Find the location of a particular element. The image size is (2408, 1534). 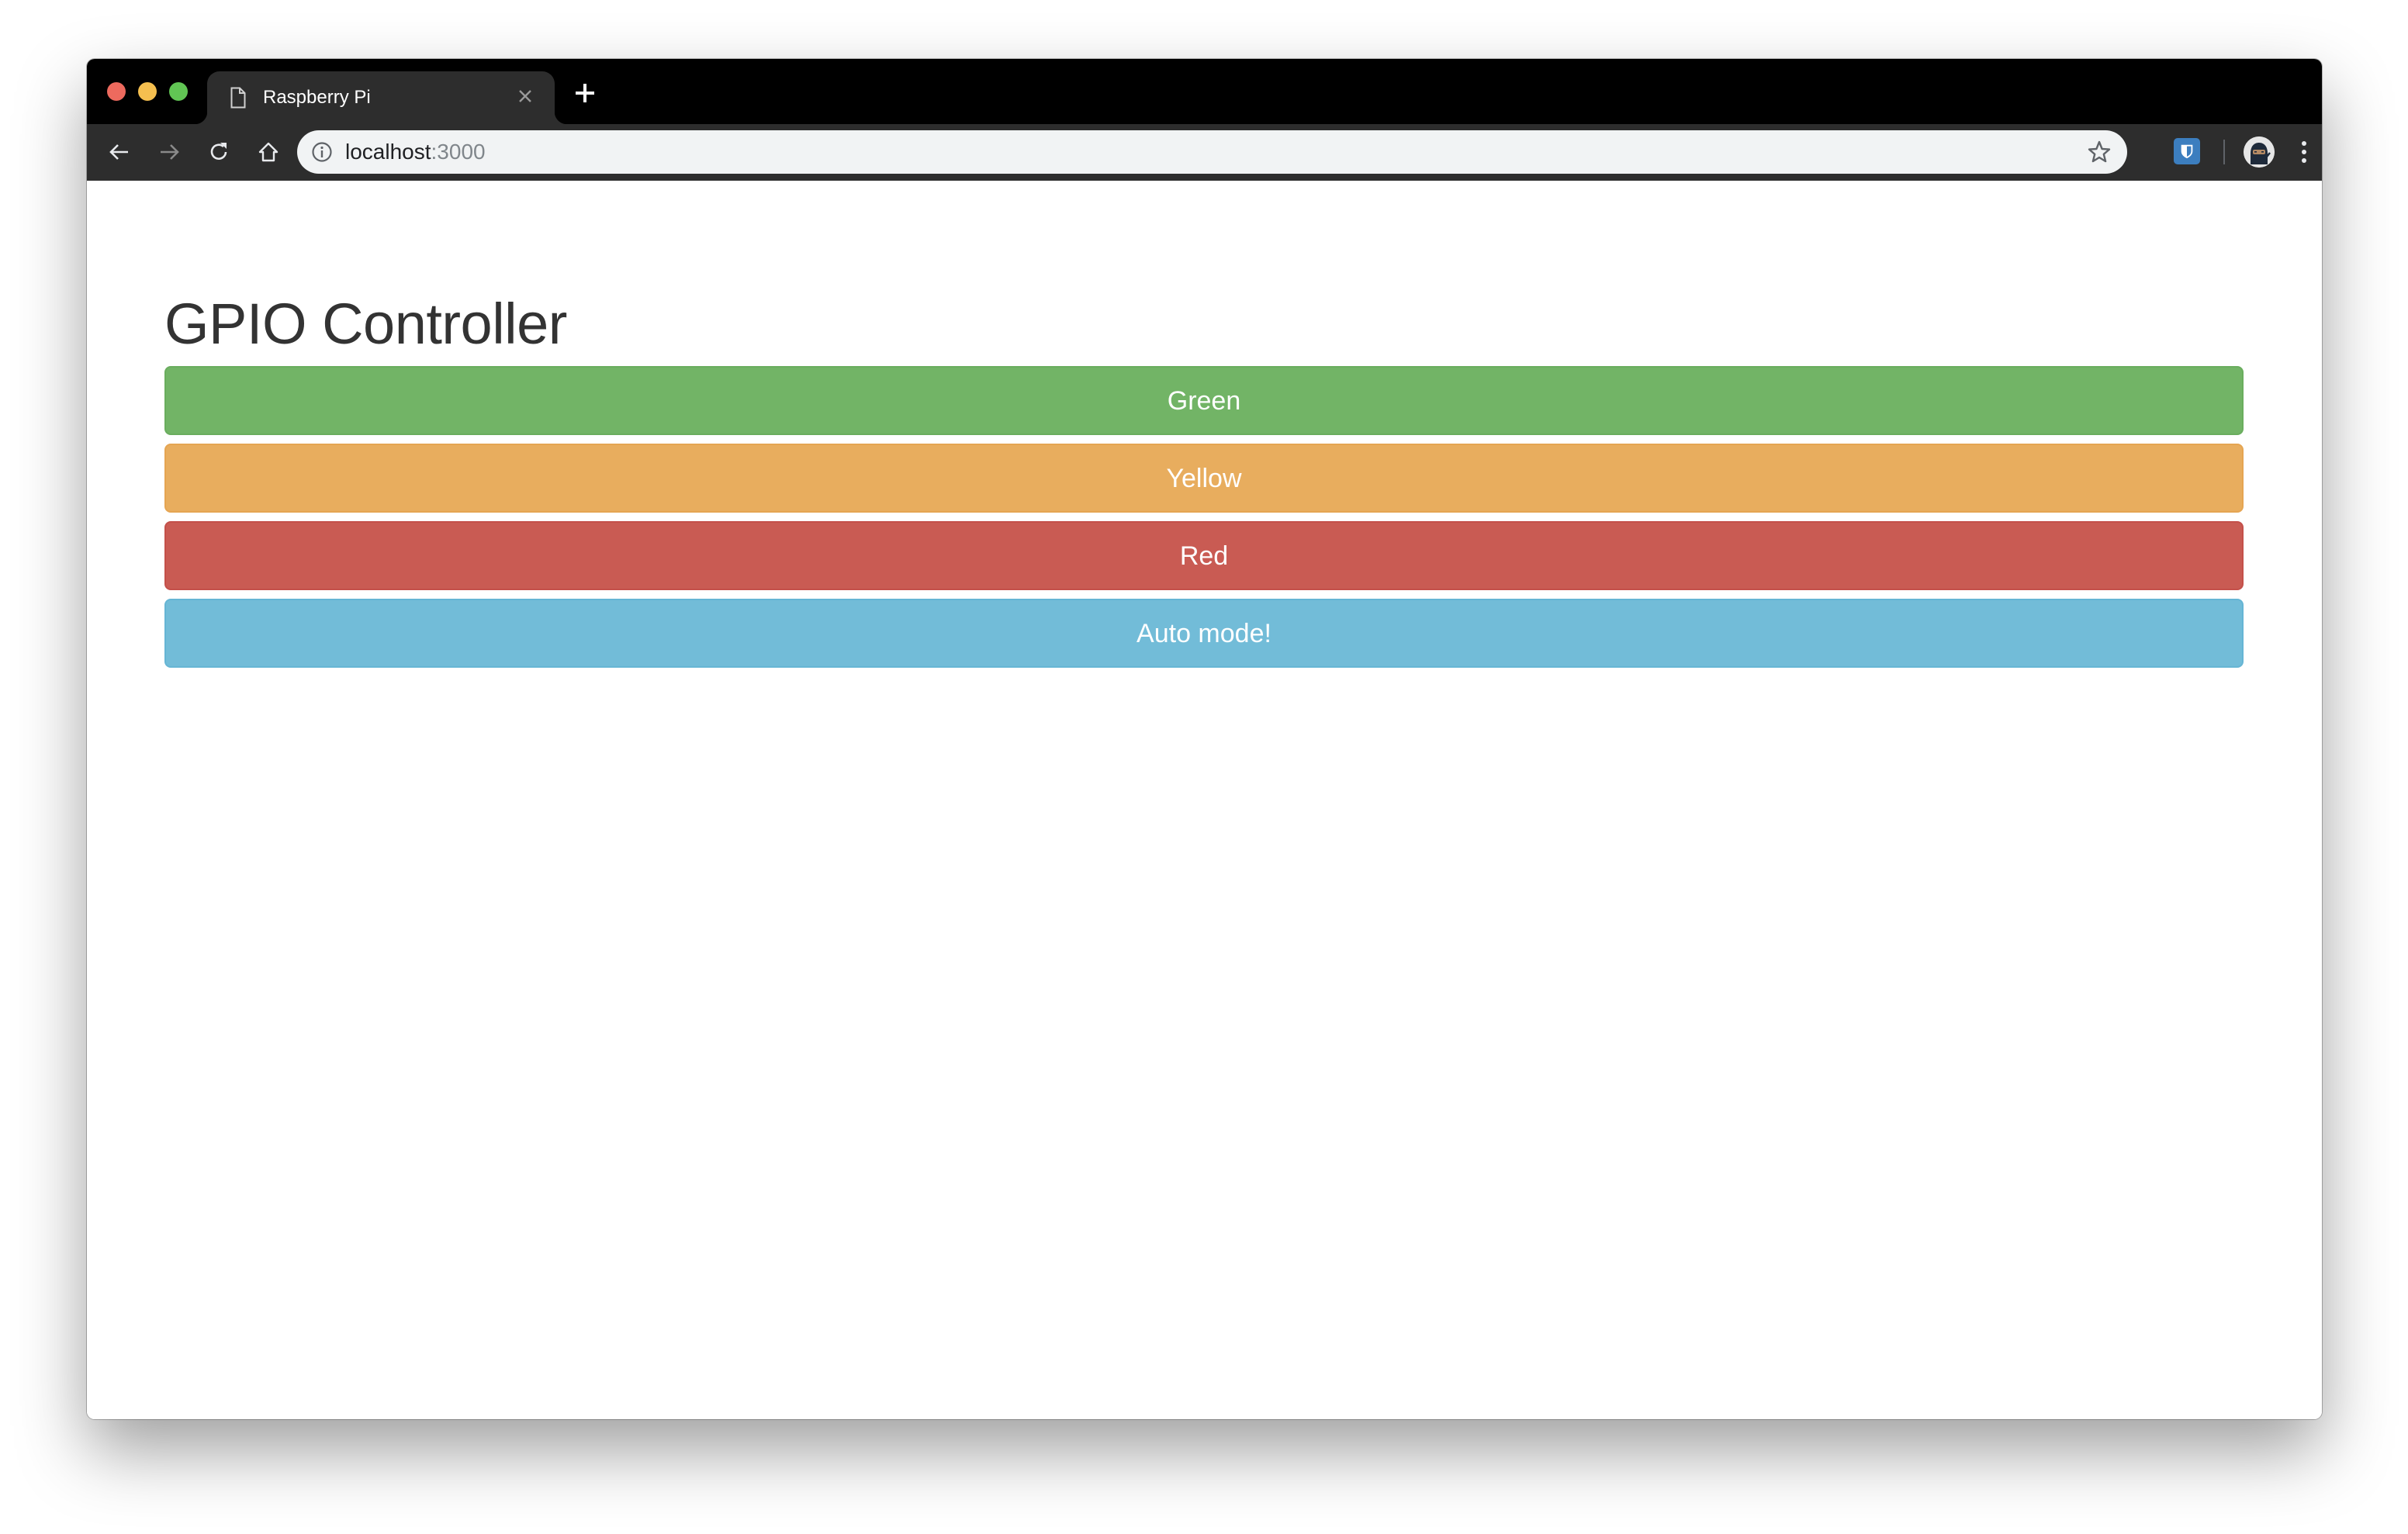

close-icon is located at coordinates (525, 96).